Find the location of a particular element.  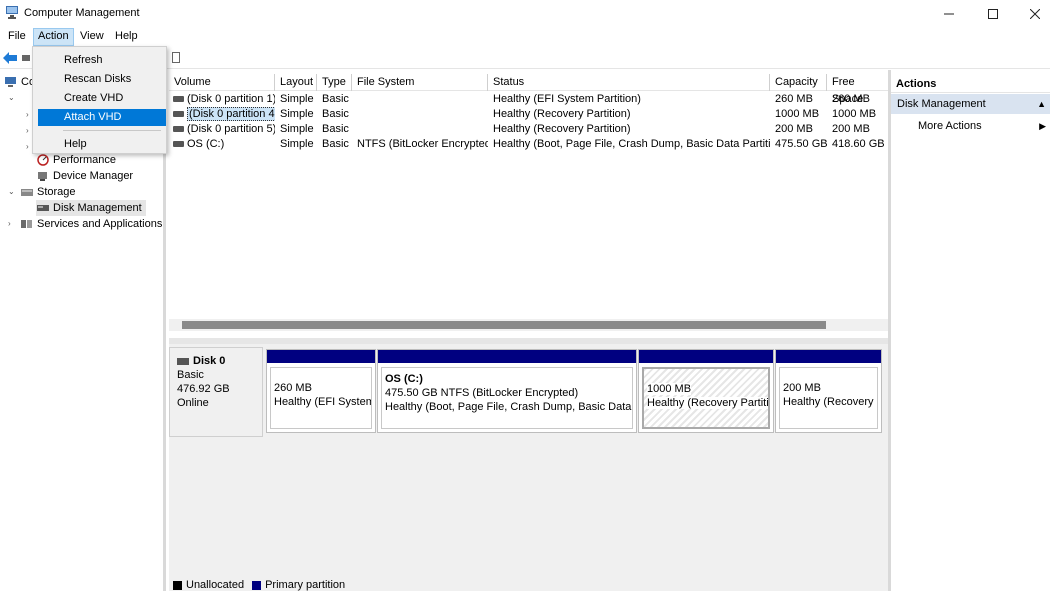

partition-status: Healthy (EFI System P is located at coordinates (323, 402).